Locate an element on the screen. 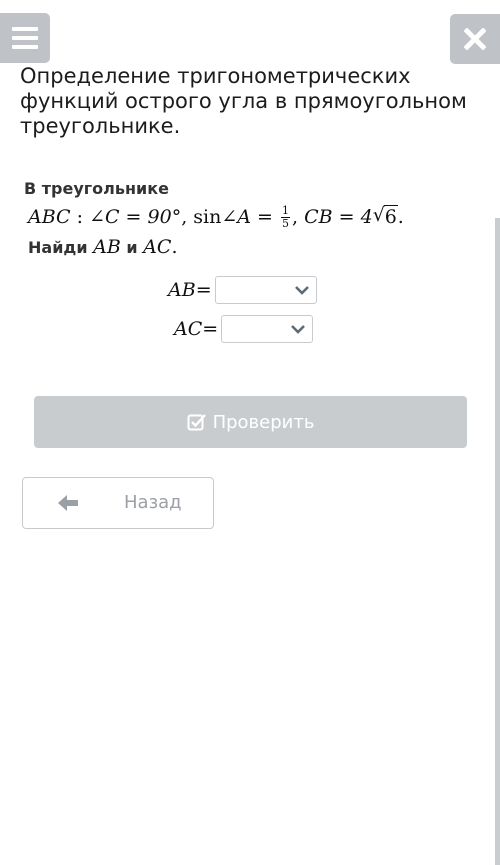 Image resolution: width=500 pixels, height=865 pixels. answer-label-ab: AB is located at coordinates (182, 290).